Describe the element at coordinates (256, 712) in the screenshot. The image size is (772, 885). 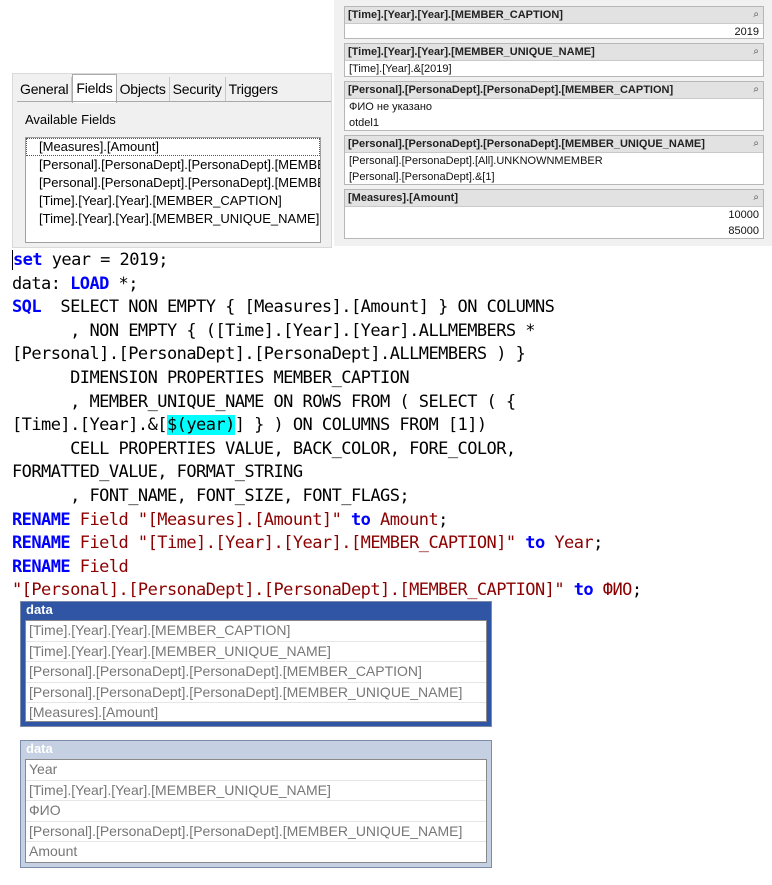
I see `table-field: [Measures].[Amount]` at that location.